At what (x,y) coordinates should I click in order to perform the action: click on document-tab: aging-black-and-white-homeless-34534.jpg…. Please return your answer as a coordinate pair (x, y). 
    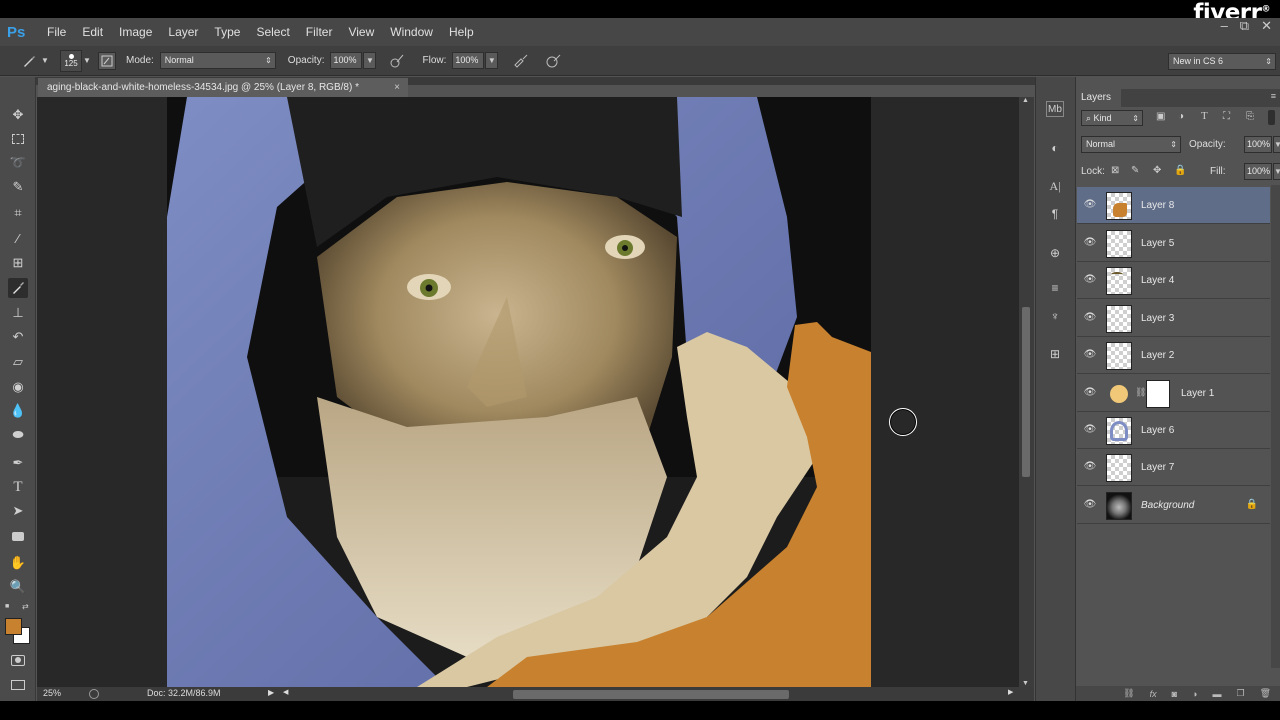
    Looking at the image, I should click on (223, 87).